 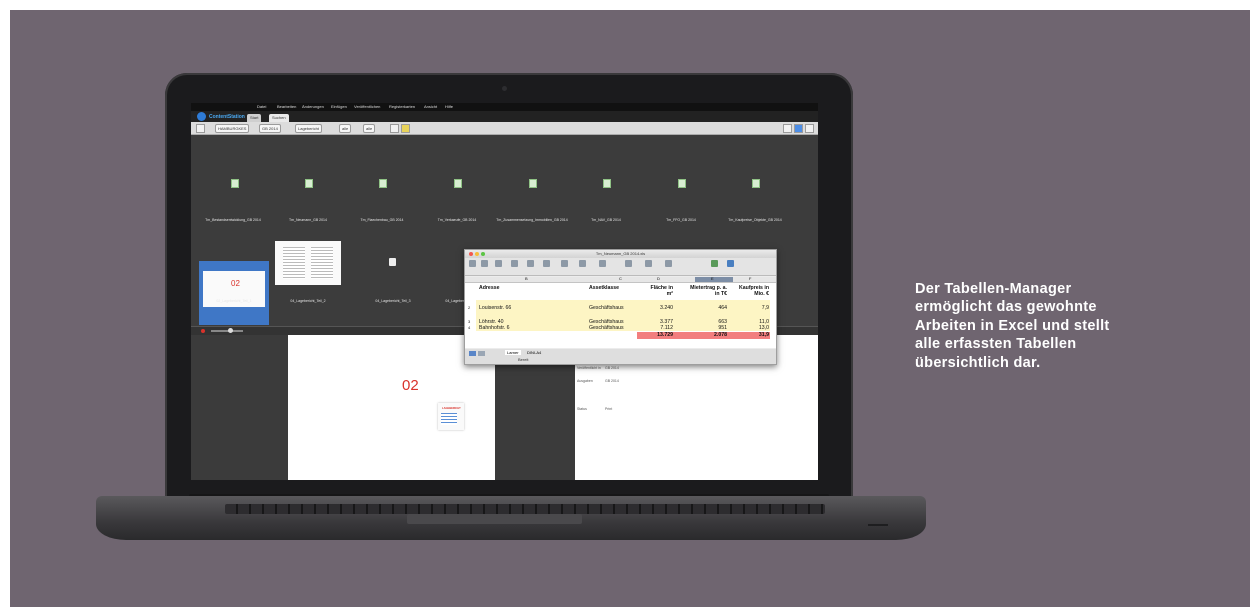 What do you see at coordinates (393, 301) in the screenshot?
I see `file-label: 04_Lagebericht_Teil_3` at bounding box center [393, 301].